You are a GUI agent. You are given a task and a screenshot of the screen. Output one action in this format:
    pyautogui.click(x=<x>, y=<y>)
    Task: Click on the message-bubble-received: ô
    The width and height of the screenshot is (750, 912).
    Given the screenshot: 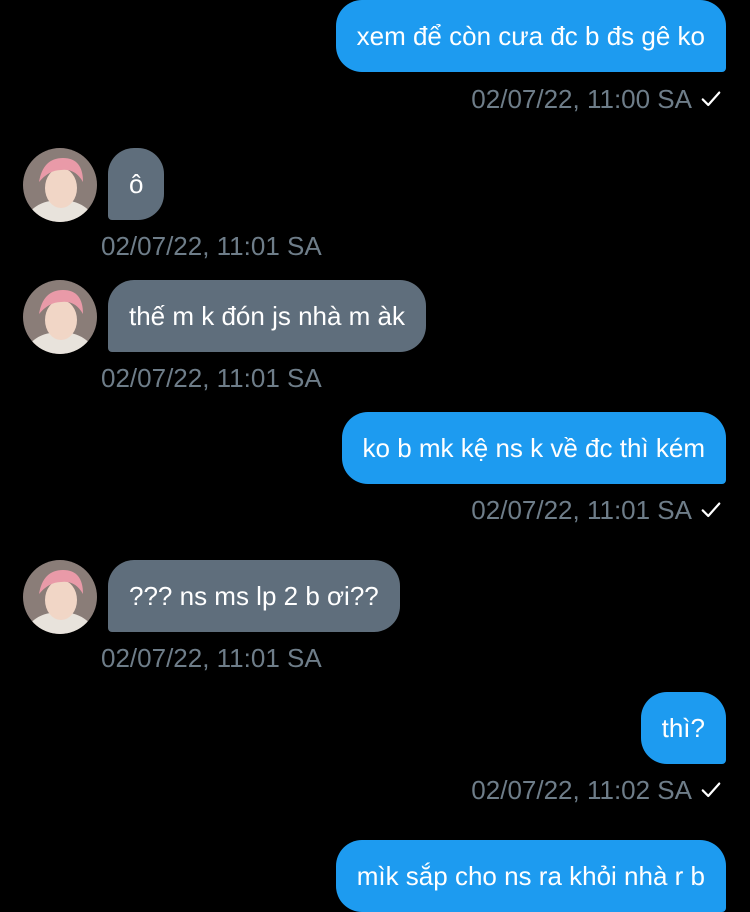 What is the action you would take?
    pyautogui.click(x=136, y=184)
    